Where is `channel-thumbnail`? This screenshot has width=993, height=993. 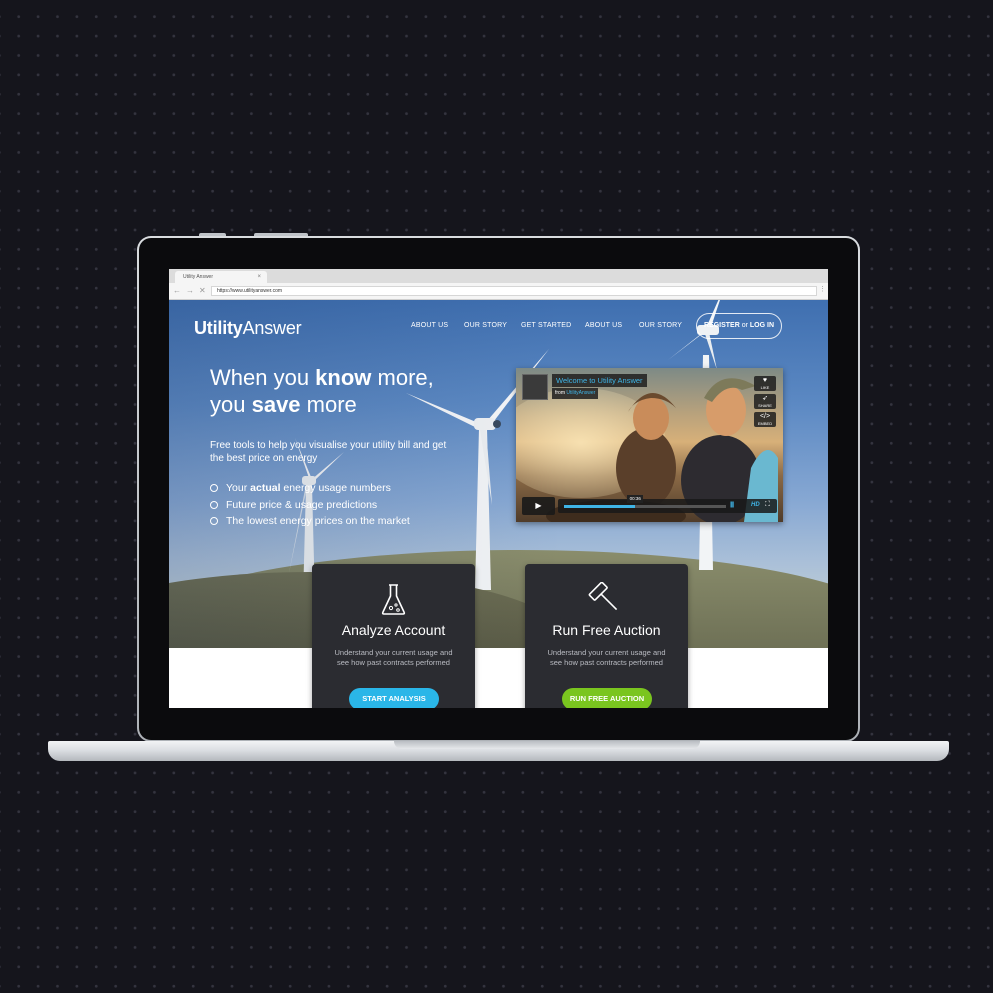
channel-thumbnail is located at coordinates (535, 387).